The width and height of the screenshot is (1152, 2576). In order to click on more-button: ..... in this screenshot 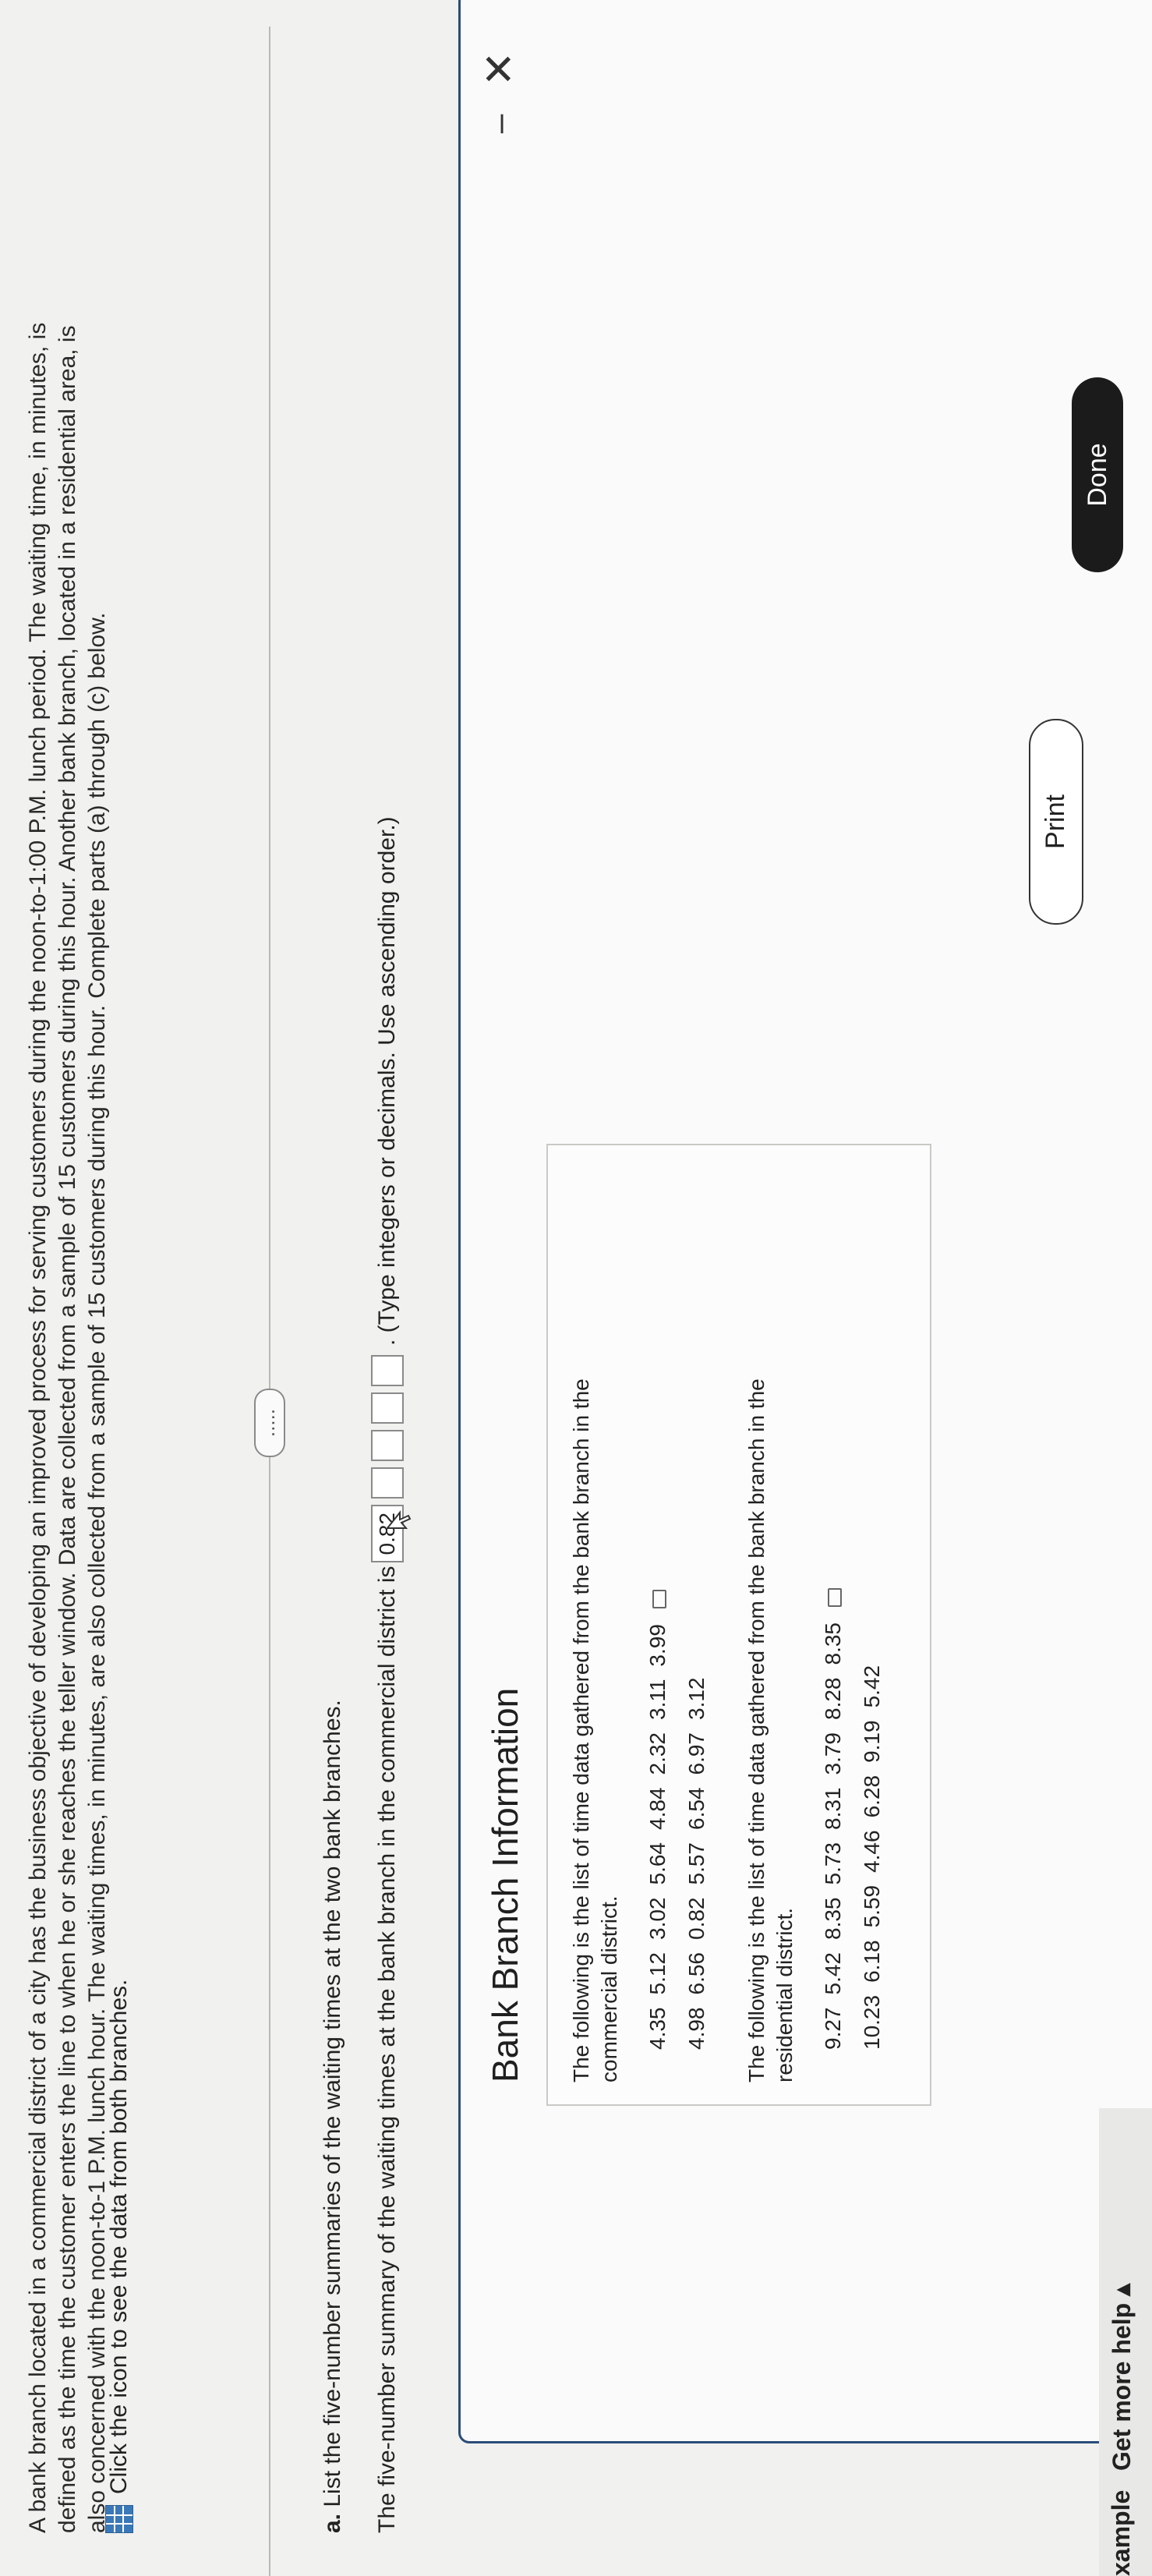, I will do `click(269, 1423)`.